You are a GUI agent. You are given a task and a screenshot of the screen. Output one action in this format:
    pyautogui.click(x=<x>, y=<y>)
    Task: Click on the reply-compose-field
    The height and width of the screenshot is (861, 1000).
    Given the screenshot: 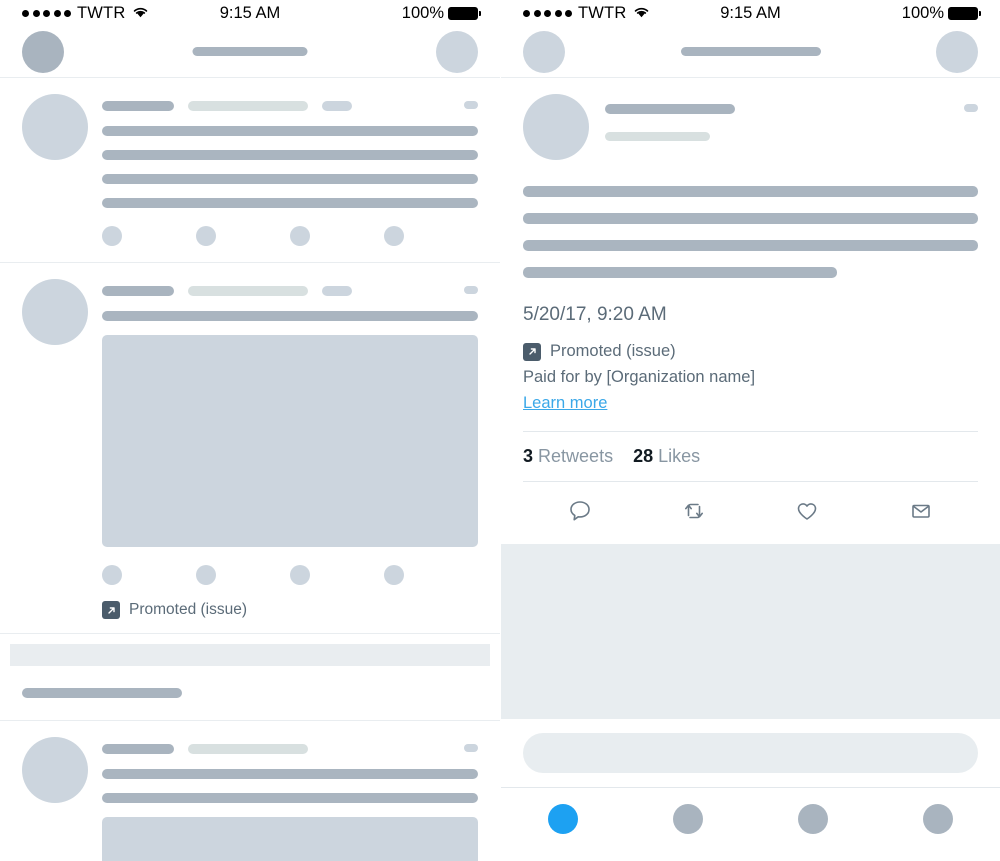 What is the action you would take?
    pyautogui.click(x=750, y=753)
    